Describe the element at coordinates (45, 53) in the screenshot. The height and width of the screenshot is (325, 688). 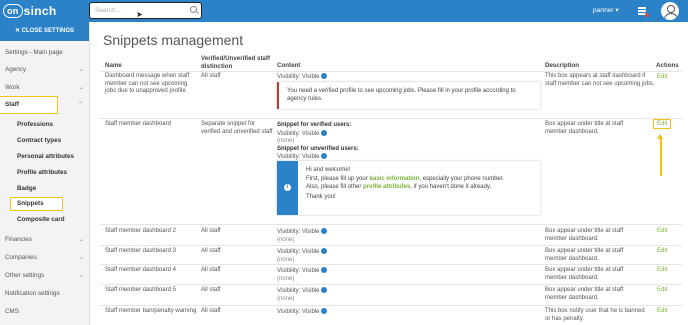
I see `sidebar-item-main: Settings - Main page` at that location.